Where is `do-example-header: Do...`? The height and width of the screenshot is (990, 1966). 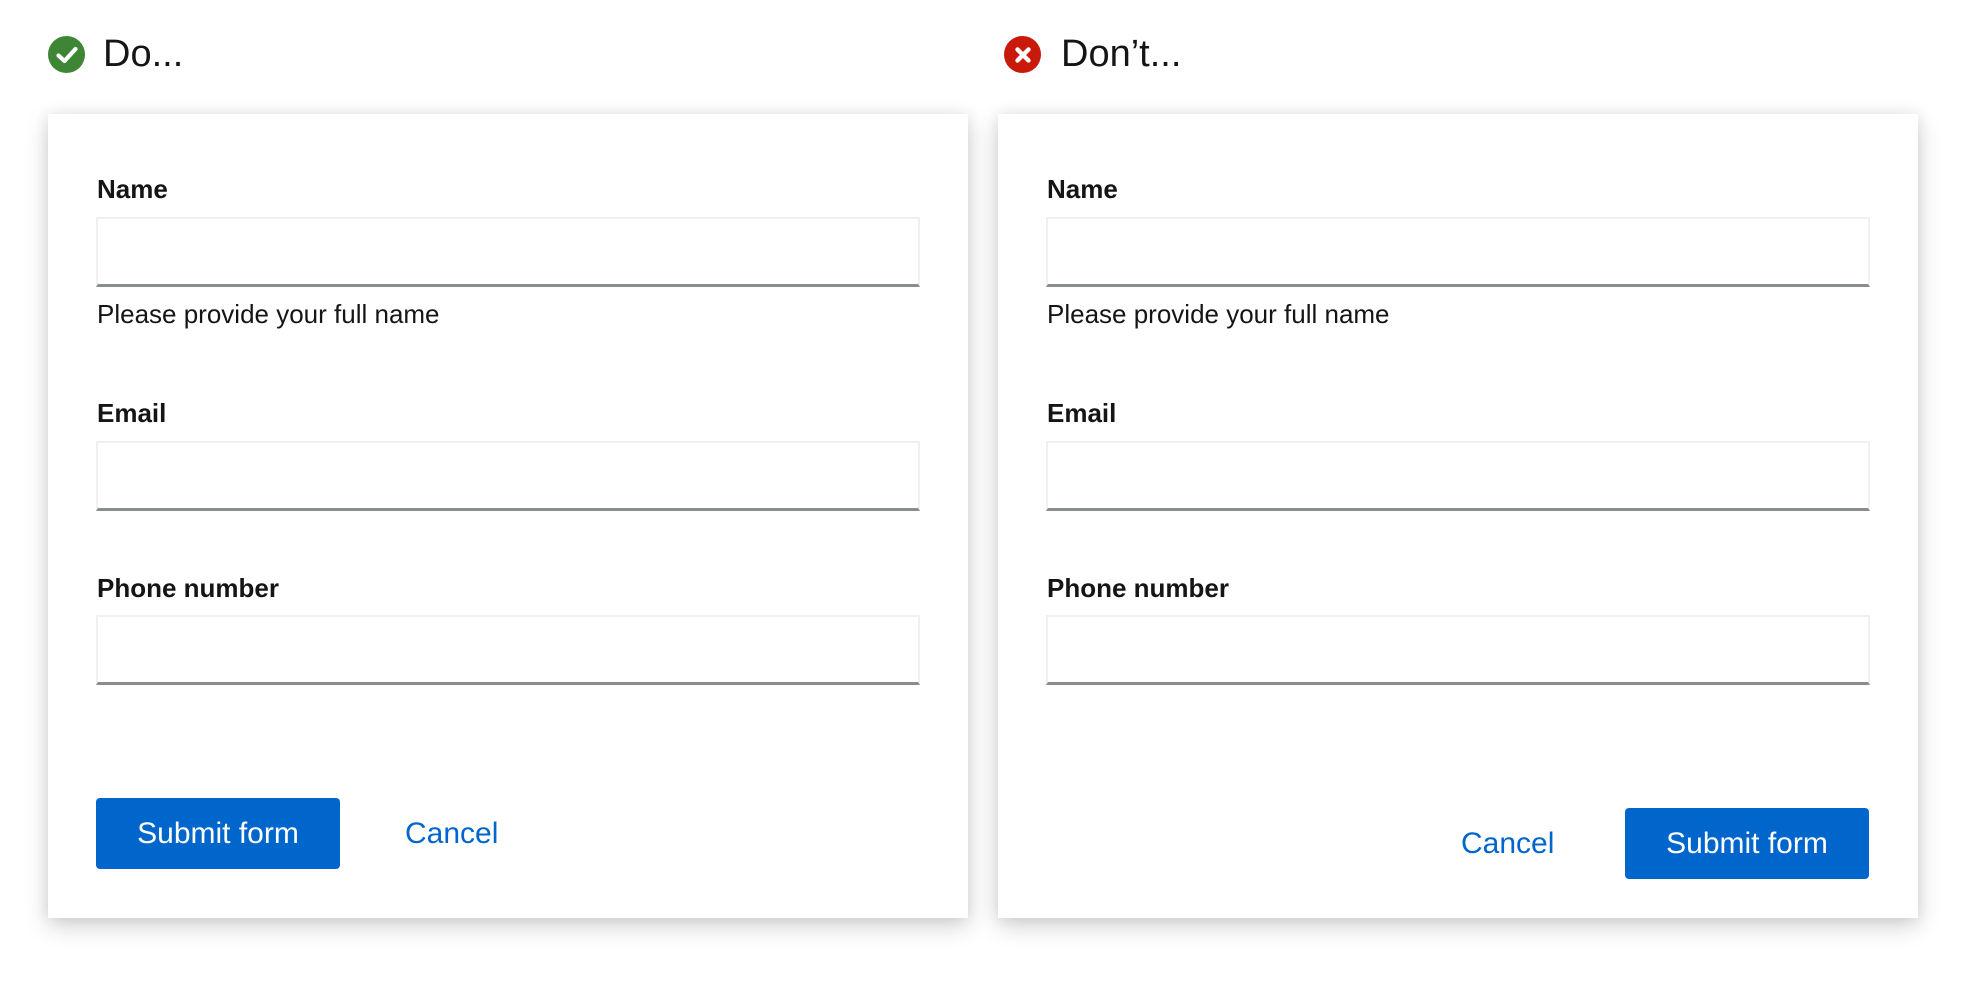 do-example-header: Do... is located at coordinates (116, 54).